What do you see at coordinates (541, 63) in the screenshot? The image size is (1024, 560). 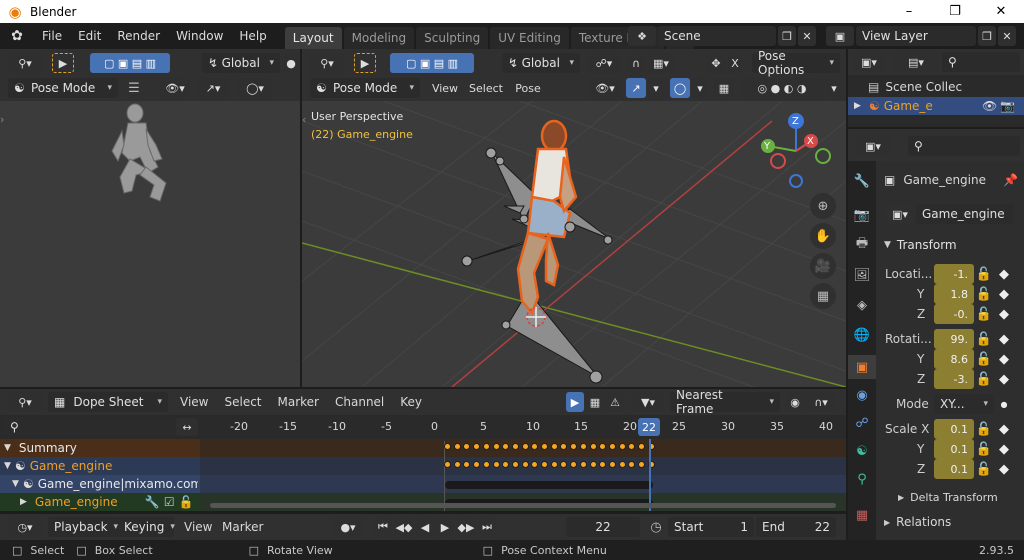 I see `main-orientation-select: ↯ Global ▾` at bounding box center [541, 63].